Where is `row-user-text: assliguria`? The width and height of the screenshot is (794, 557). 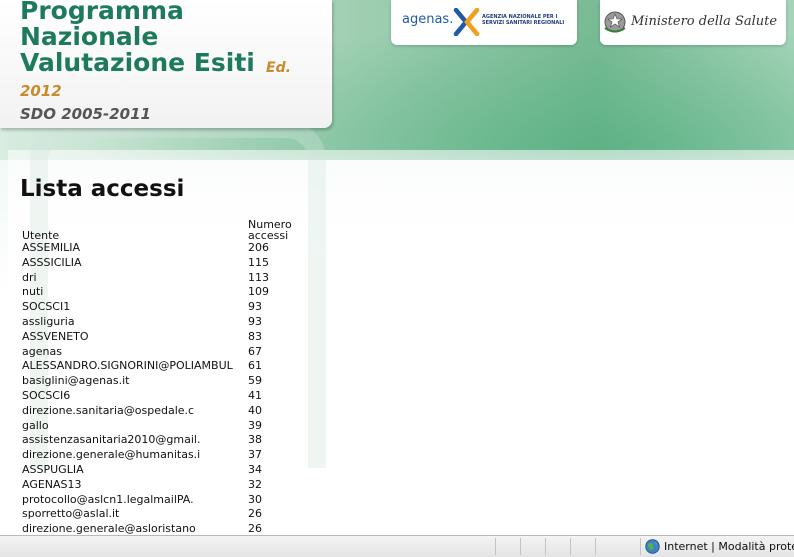 row-user-text: assliguria is located at coordinates (48, 321).